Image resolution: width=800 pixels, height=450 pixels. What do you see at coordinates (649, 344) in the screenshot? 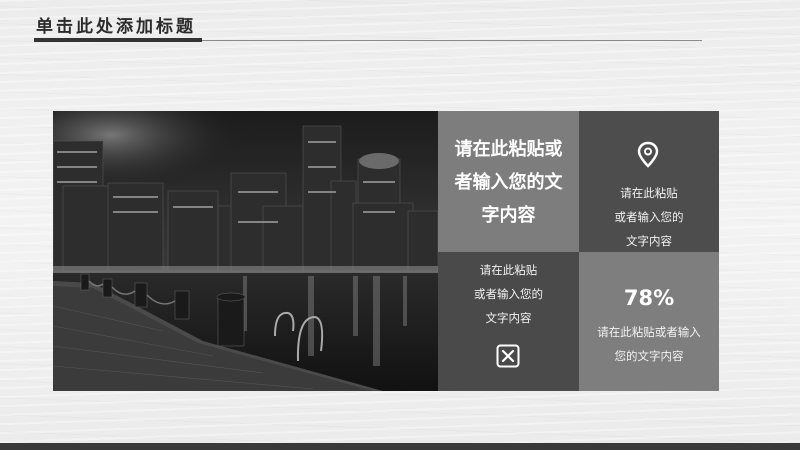
I see `percent-text: 请在此粘贴或者输入 您的文字内容` at bounding box center [649, 344].